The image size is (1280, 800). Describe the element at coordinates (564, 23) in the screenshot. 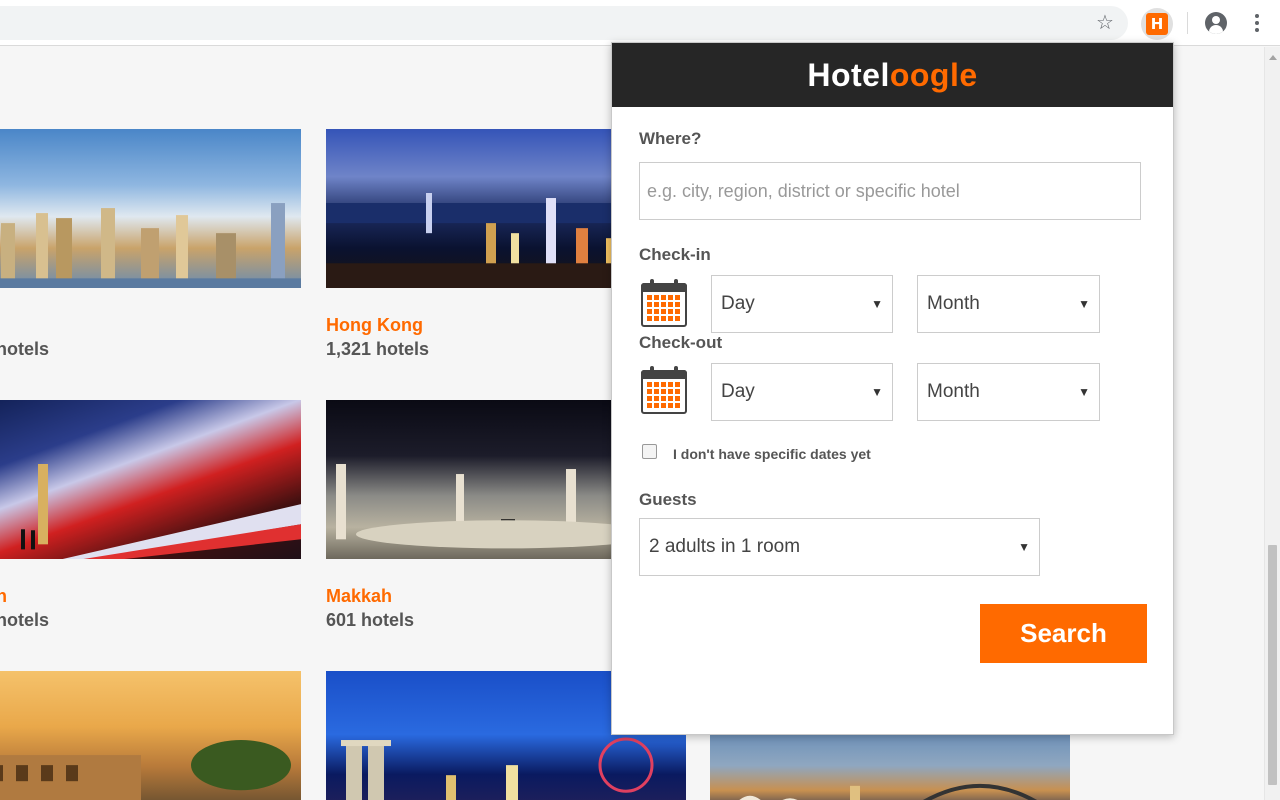

I see `address-bar` at that location.